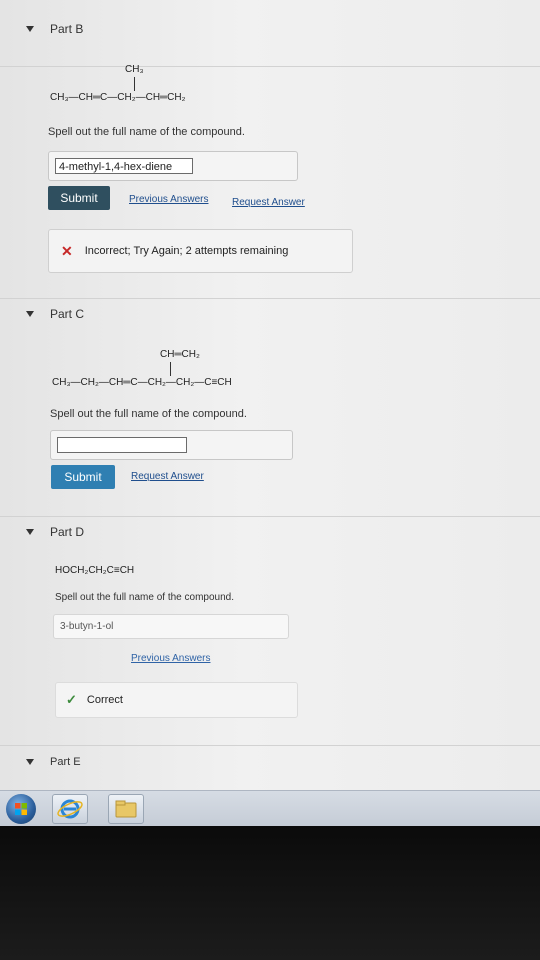 Image resolution: width=540 pixels, height=960 pixels. I want to click on part-c-title: Part C, so click(67, 314).